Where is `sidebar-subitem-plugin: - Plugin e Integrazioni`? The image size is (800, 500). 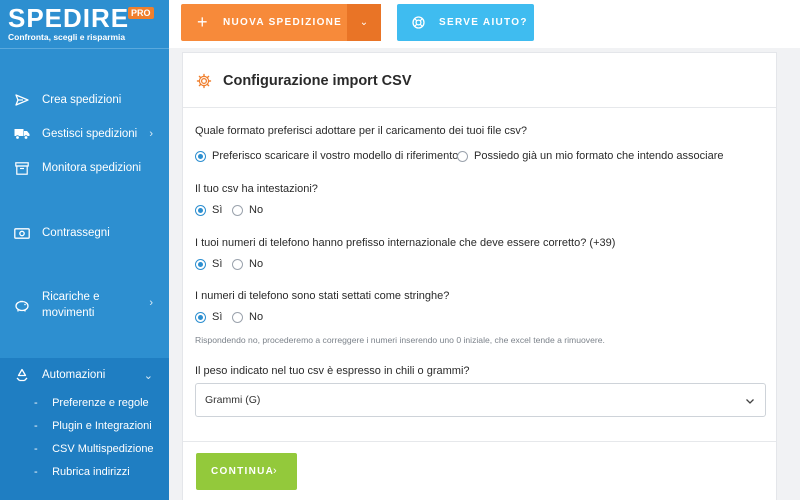 sidebar-subitem-plugin: - Plugin e Integrazioni is located at coordinates (93, 426).